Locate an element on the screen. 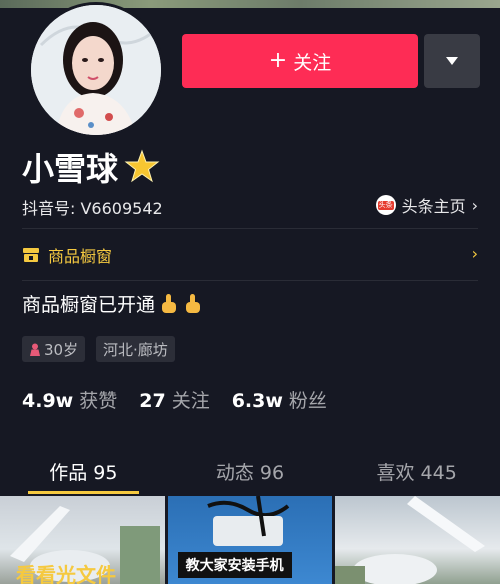 This screenshot has width=500, height=584. tab-updates: 动态 96 is located at coordinates (250, 468).